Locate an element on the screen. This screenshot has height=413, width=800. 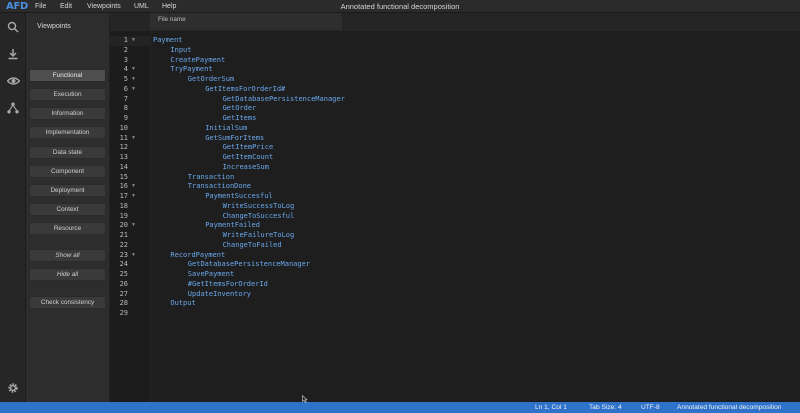
code-line: TransactionDone is located at coordinates (219, 187).